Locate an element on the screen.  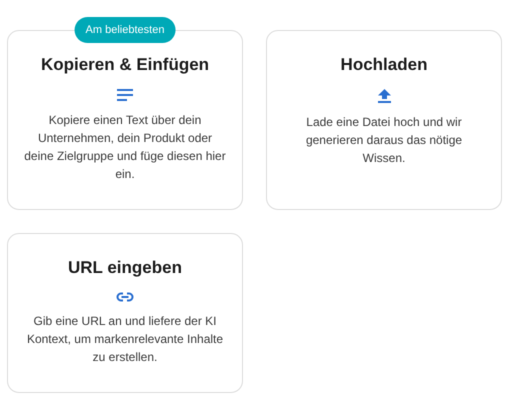
text-lines-icon is located at coordinates (125, 95).